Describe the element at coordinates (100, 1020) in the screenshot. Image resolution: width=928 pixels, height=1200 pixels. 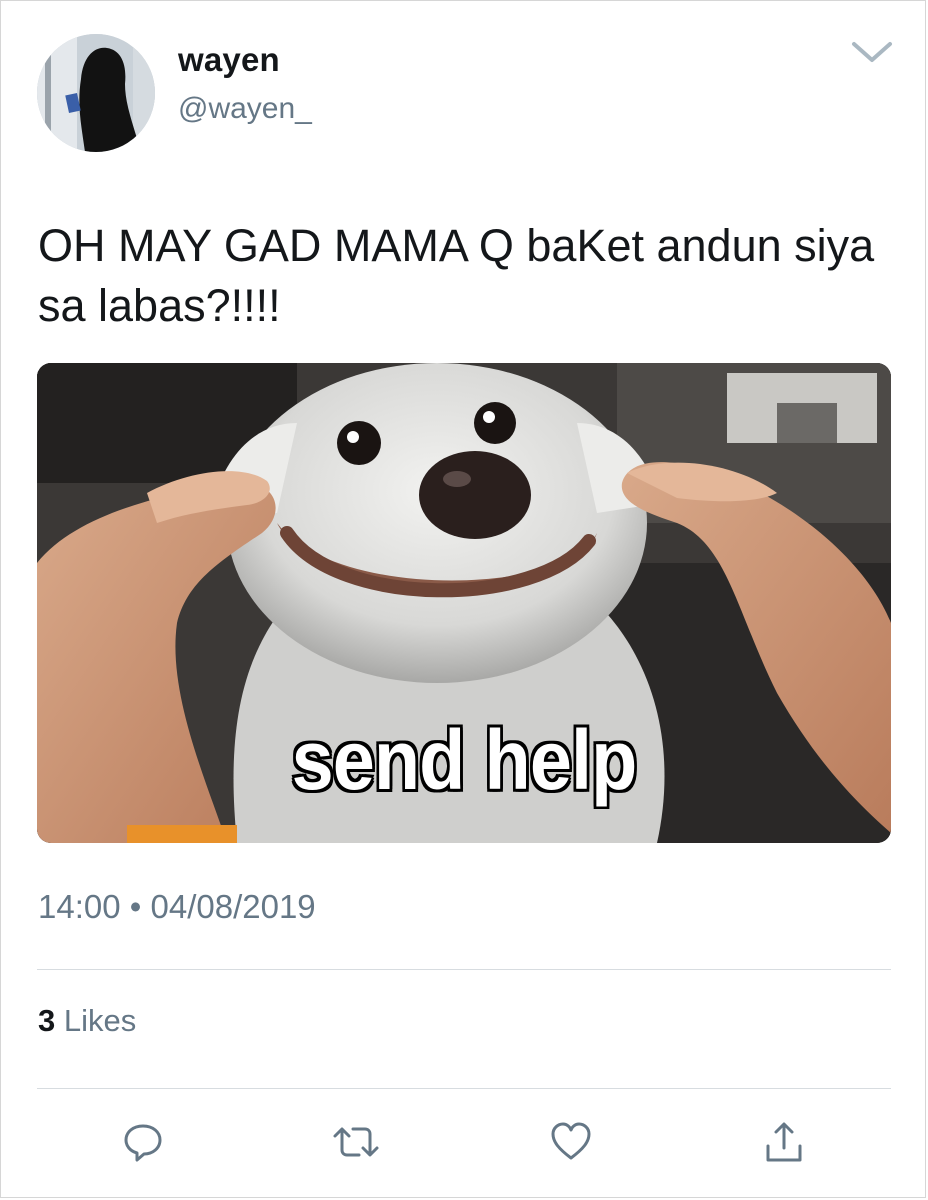
I see `likes-label: Likes` at that location.